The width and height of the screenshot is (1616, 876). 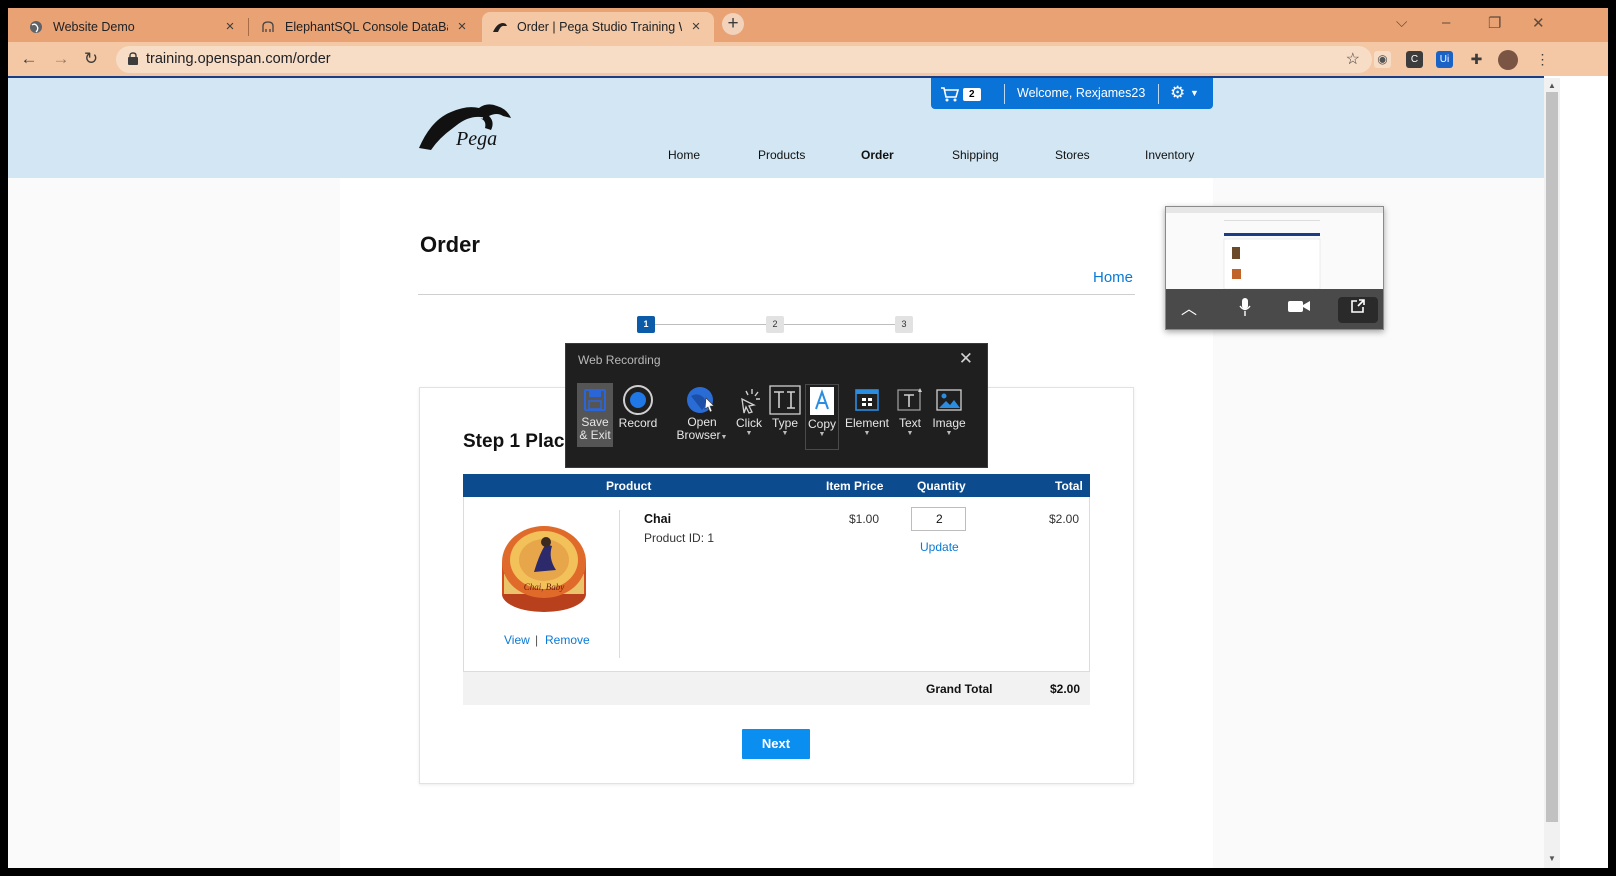 What do you see at coordinates (1189, 310) in the screenshot?
I see `expand-chevron-icon: ︿` at bounding box center [1189, 310].